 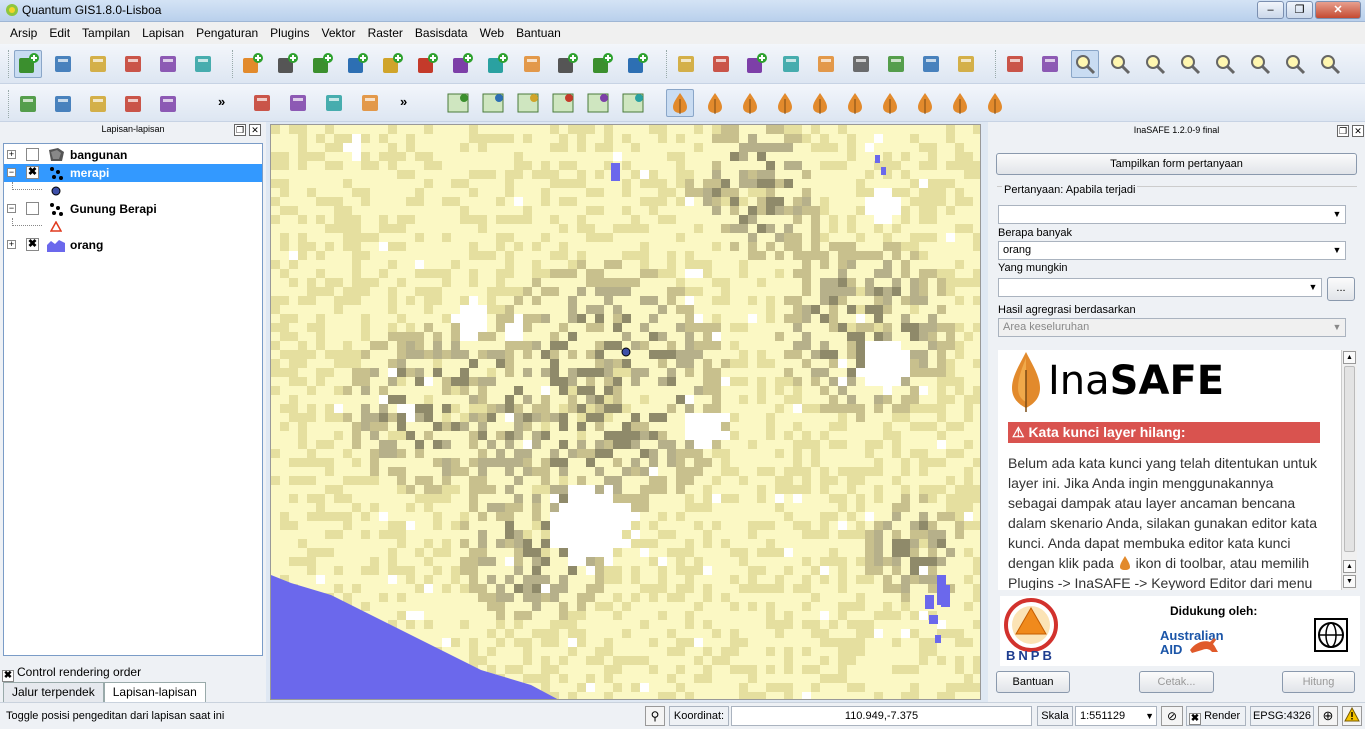 What do you see at coordinates (98, 64) in the screenshot?
I see `save-project-icon` at bounding box center [98, 64].